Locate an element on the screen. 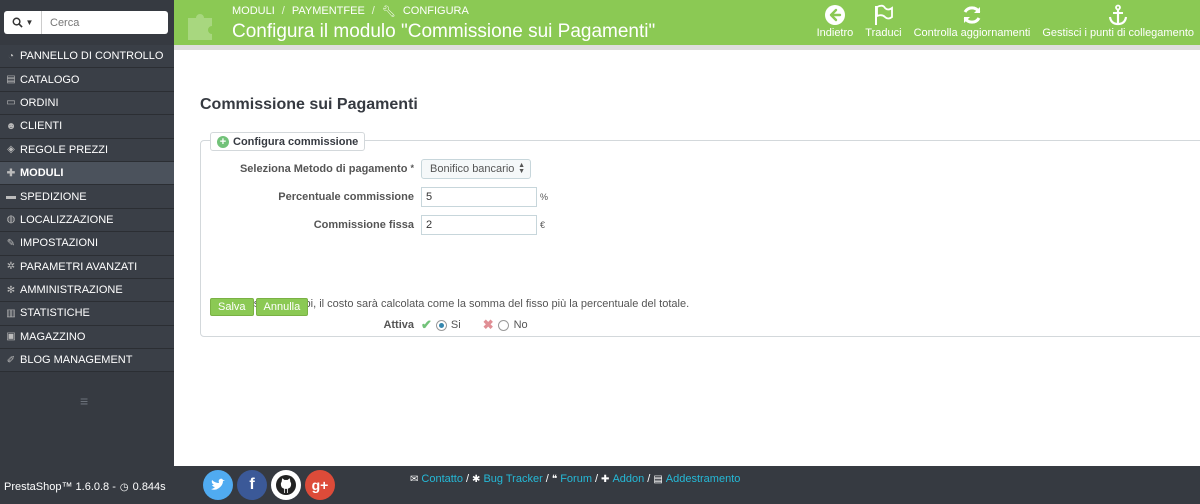  active-yes-label: Si is located at coordinates (456, 325).